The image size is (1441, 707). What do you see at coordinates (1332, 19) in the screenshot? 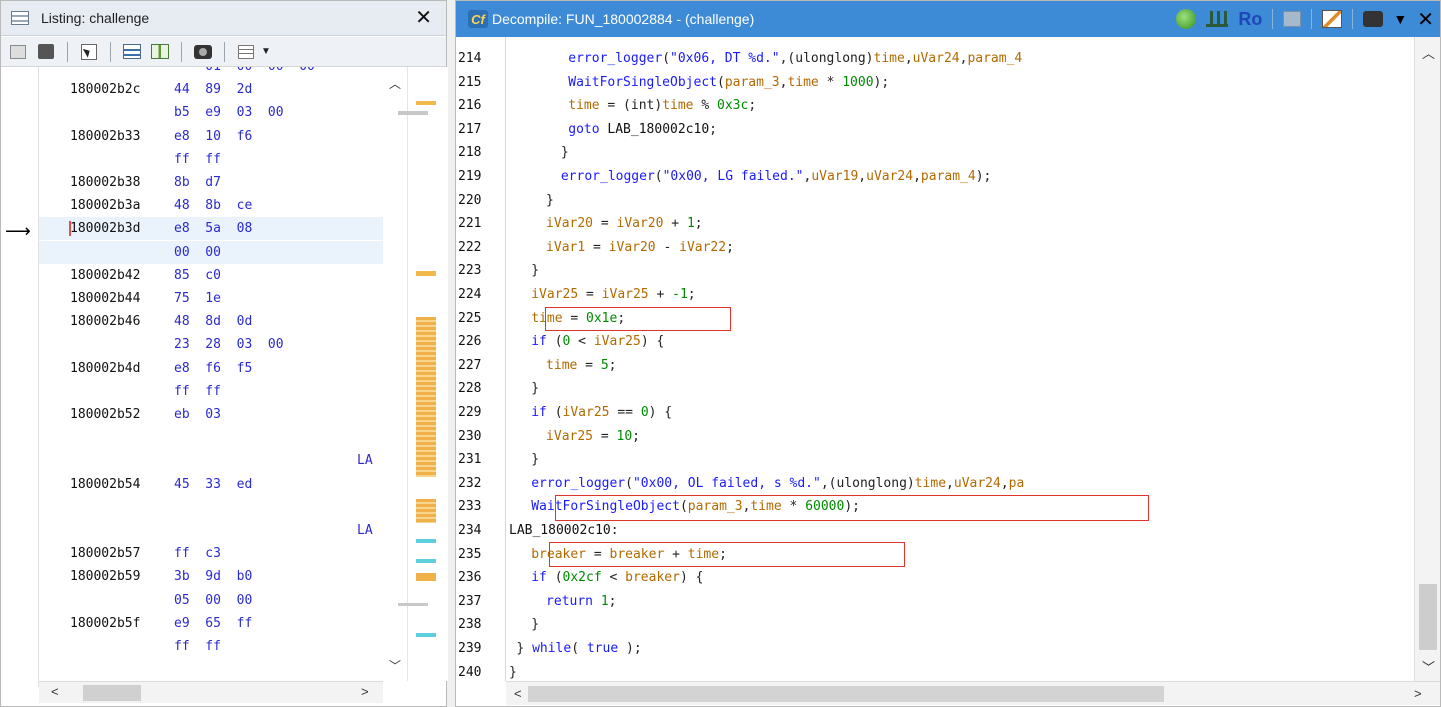
I see `edit-signature-icon` at bounding box center [1332, 19].